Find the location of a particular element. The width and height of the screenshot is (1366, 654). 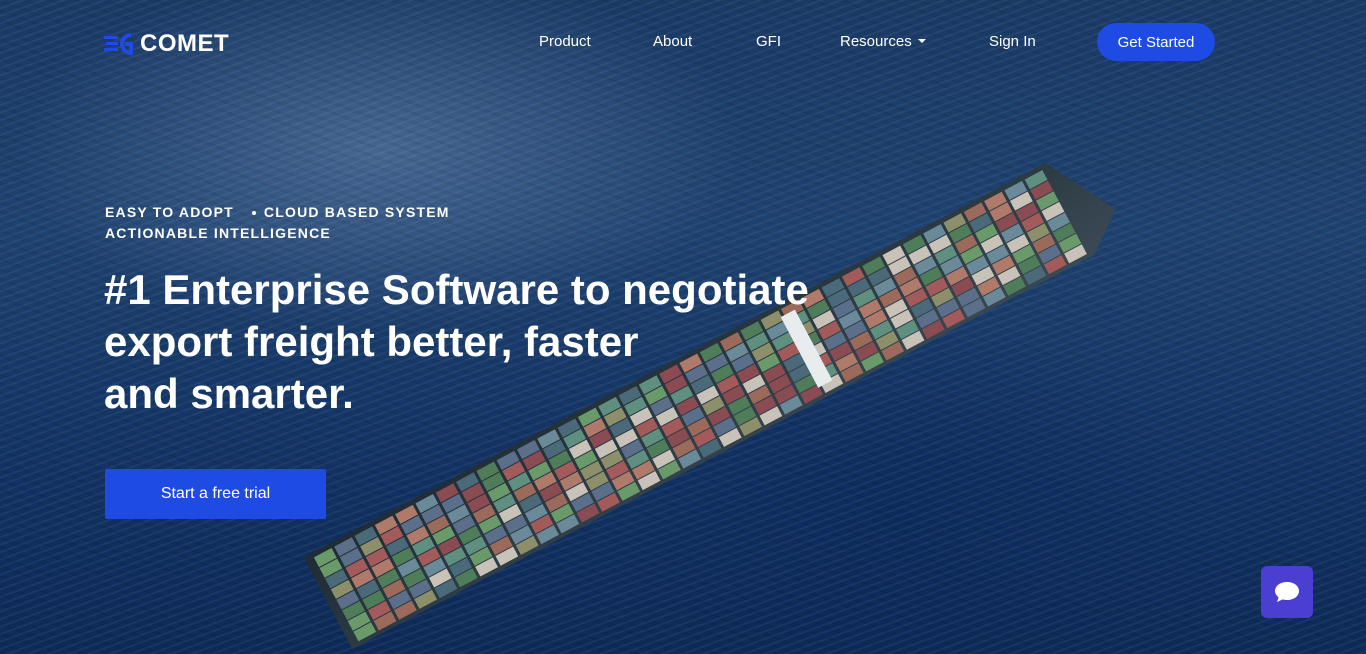

headline-line-3: and smarter. is located at coordinates (229, 393).